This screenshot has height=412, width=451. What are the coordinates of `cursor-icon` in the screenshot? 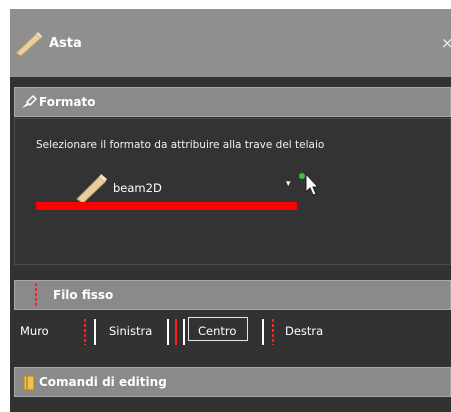 It's located at (309, 184).